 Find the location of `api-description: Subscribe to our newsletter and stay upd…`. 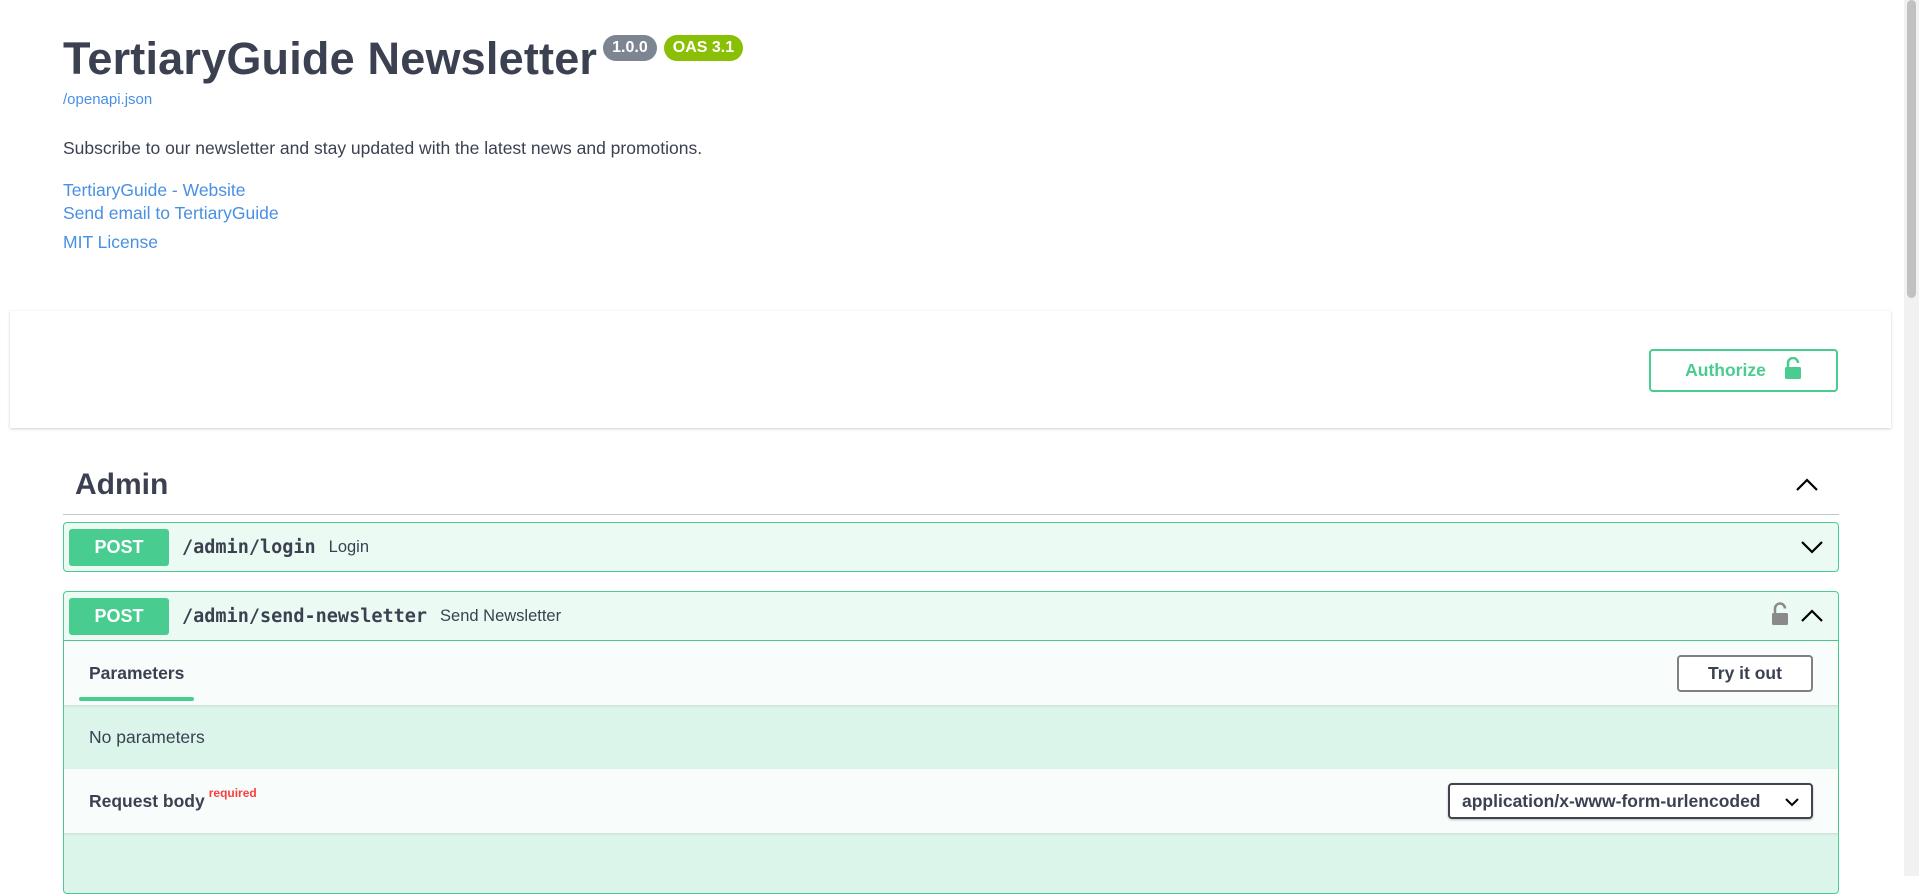

api-description: Subscribe to our newsletter and stay upd… is located at coordinates (383, 148).